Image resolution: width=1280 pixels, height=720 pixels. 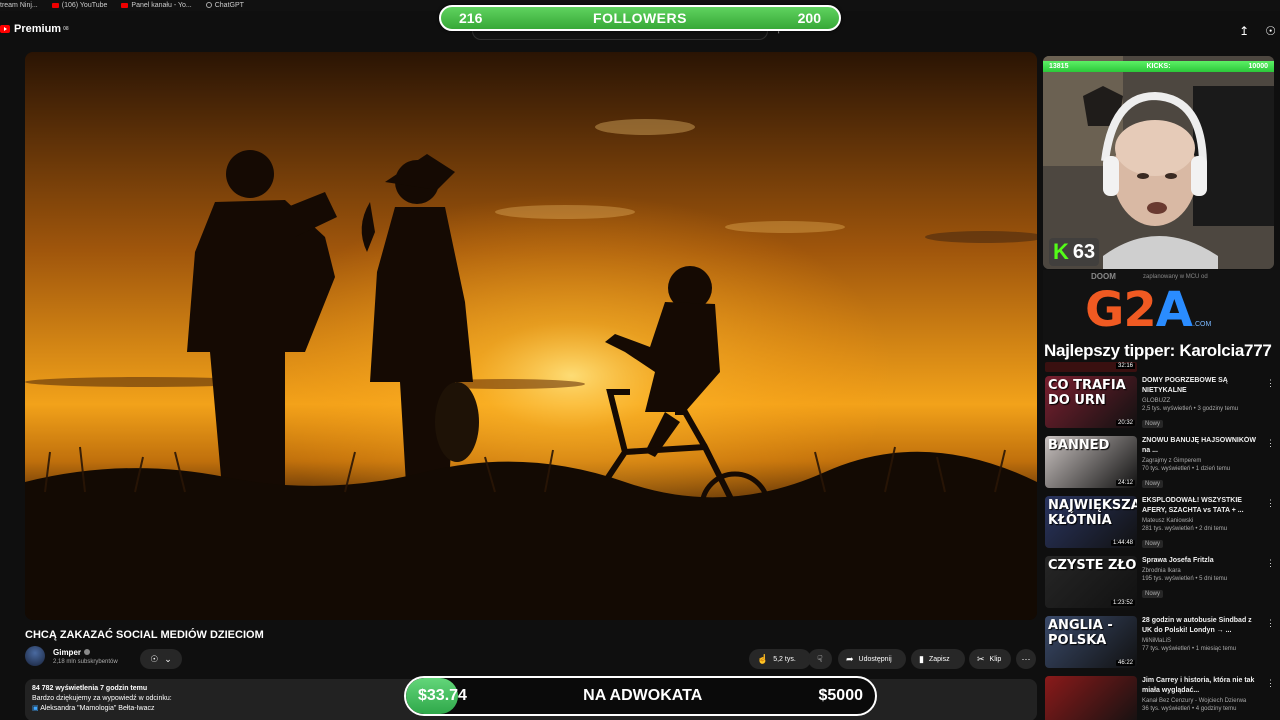 What do you see at coordinates (850, 658) in the screenshot?
I see `share-icon: ➦` at bounding box center [850, 658].